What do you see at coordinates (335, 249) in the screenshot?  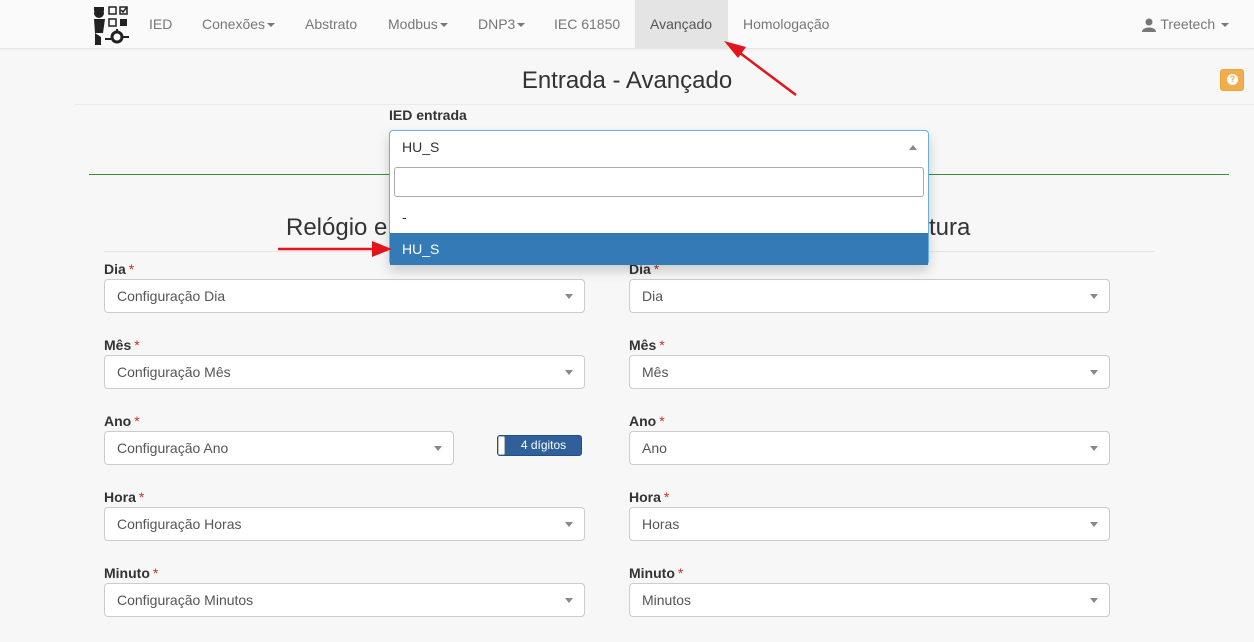 I see `annotation-arrow-option` at bounding box center [335, 249].